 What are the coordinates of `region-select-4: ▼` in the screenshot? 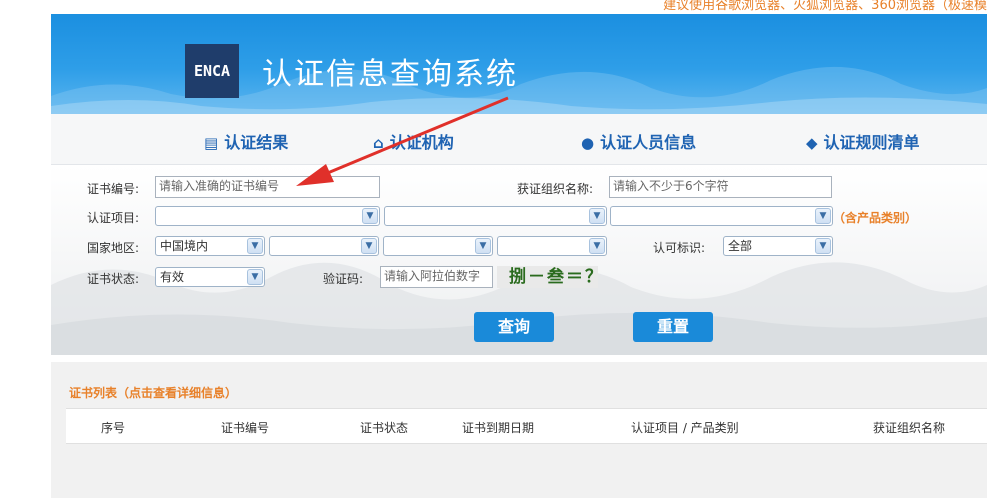 It's located at (552, 246).